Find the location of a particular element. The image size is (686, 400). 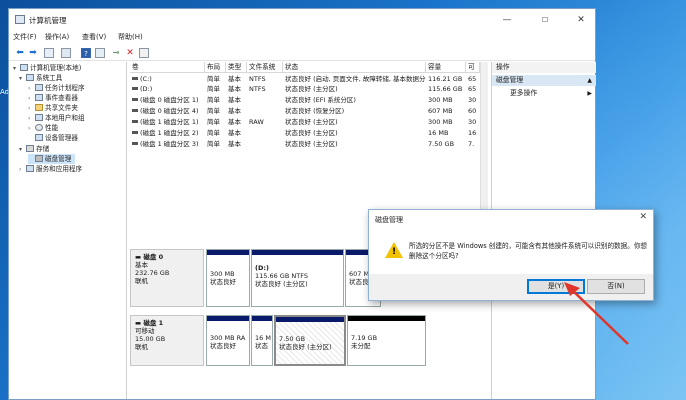

users-icon is located at coordinates (39, 117).